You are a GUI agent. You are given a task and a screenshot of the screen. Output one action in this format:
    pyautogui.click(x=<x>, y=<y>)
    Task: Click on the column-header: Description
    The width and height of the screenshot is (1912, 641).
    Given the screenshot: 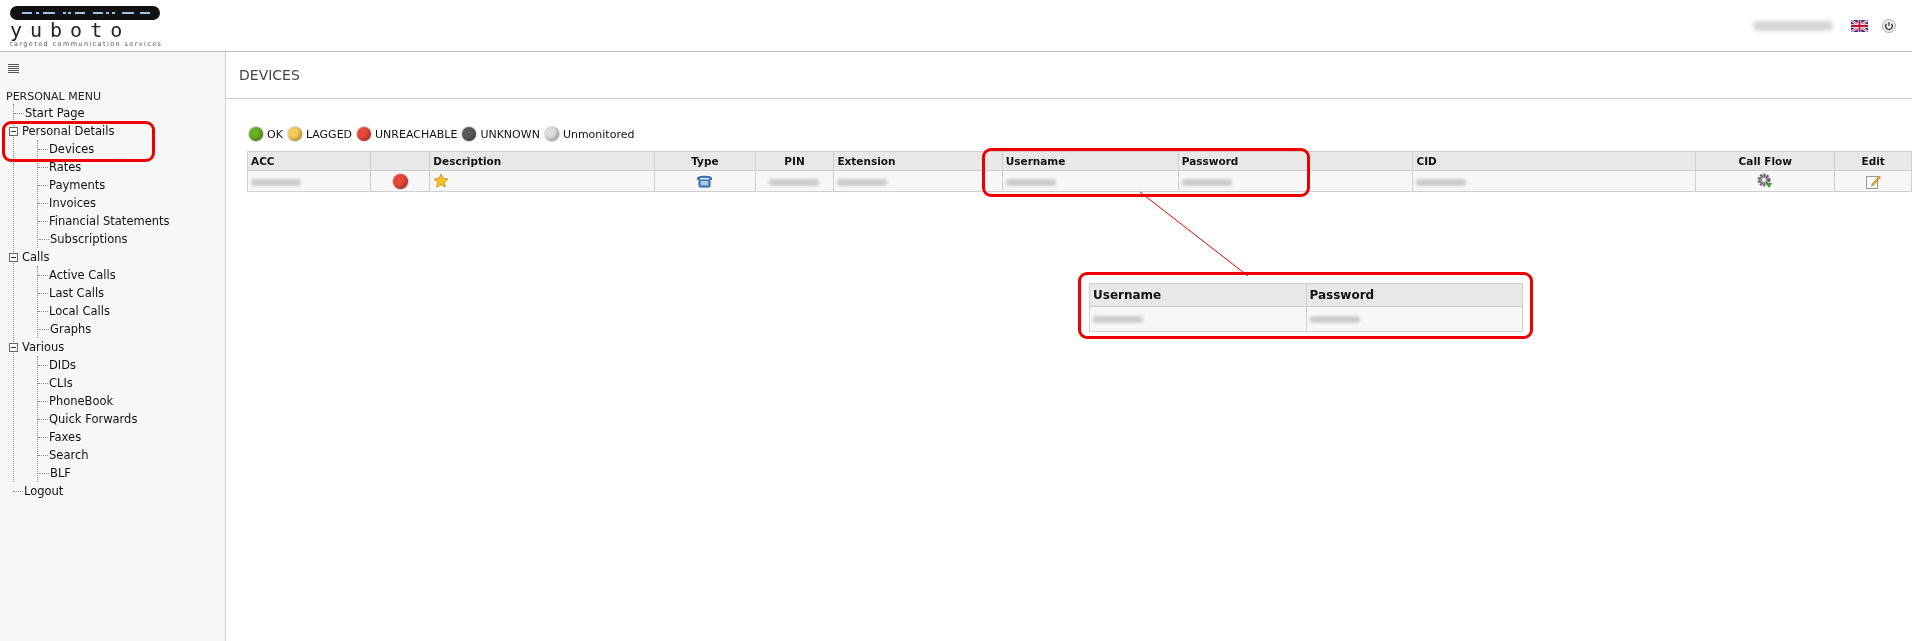 What is the action you would take?
    pyautogui.click(x=467, y=161)
    